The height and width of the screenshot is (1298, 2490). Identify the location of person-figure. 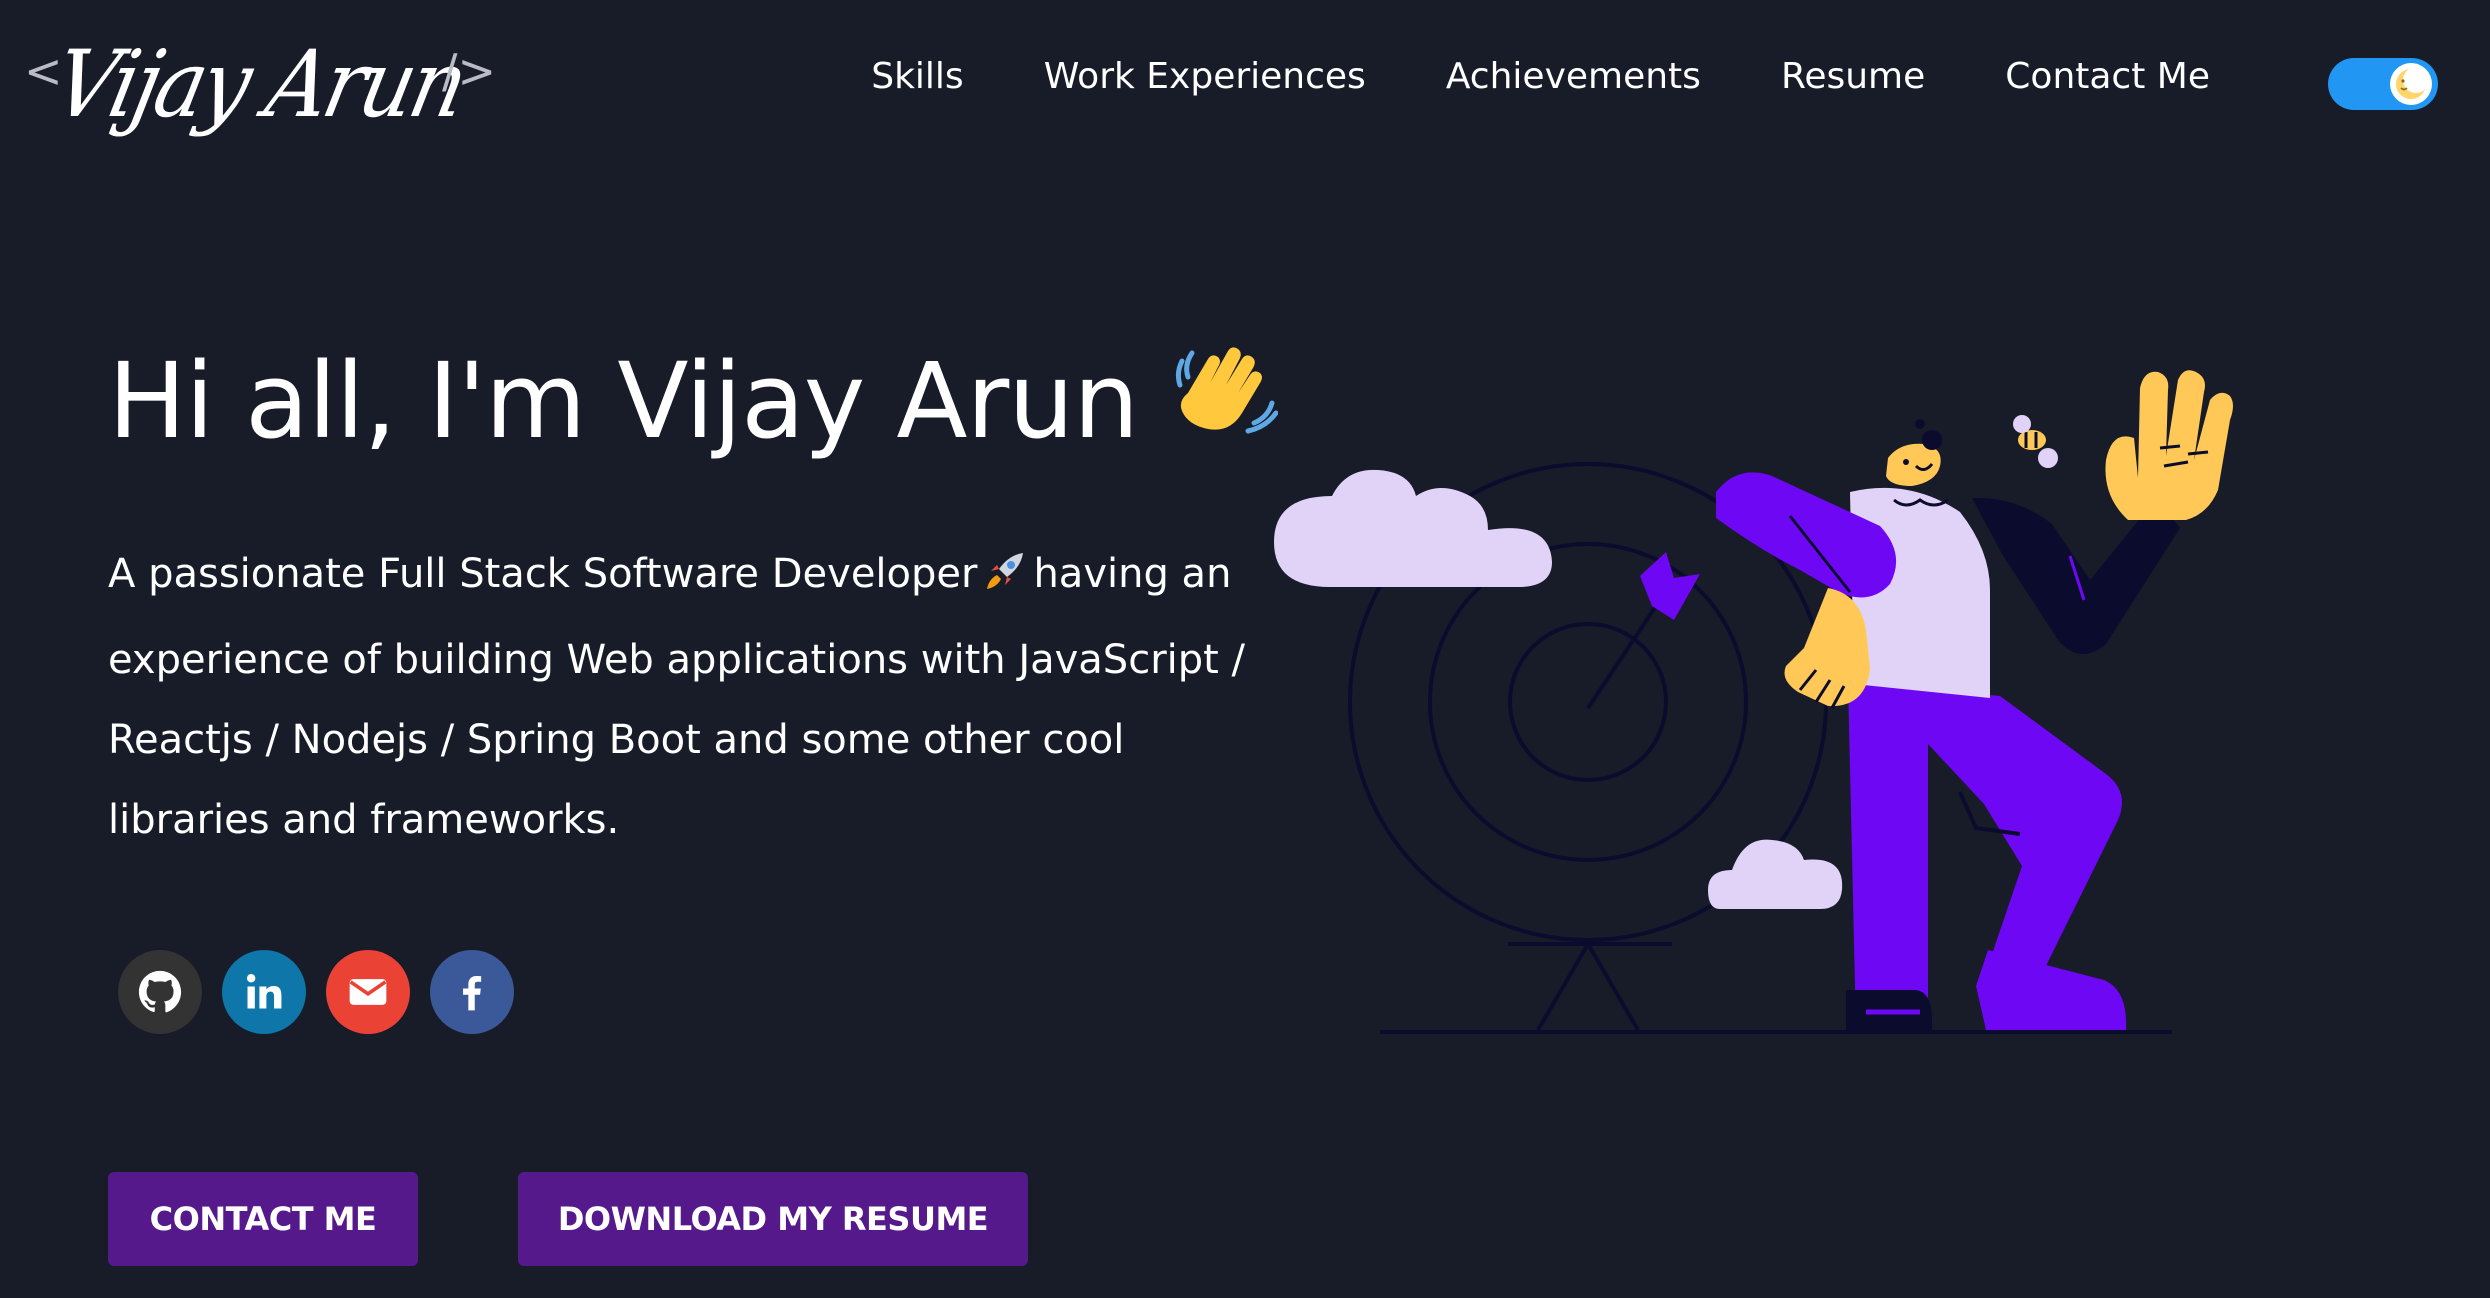
(1974, 700).